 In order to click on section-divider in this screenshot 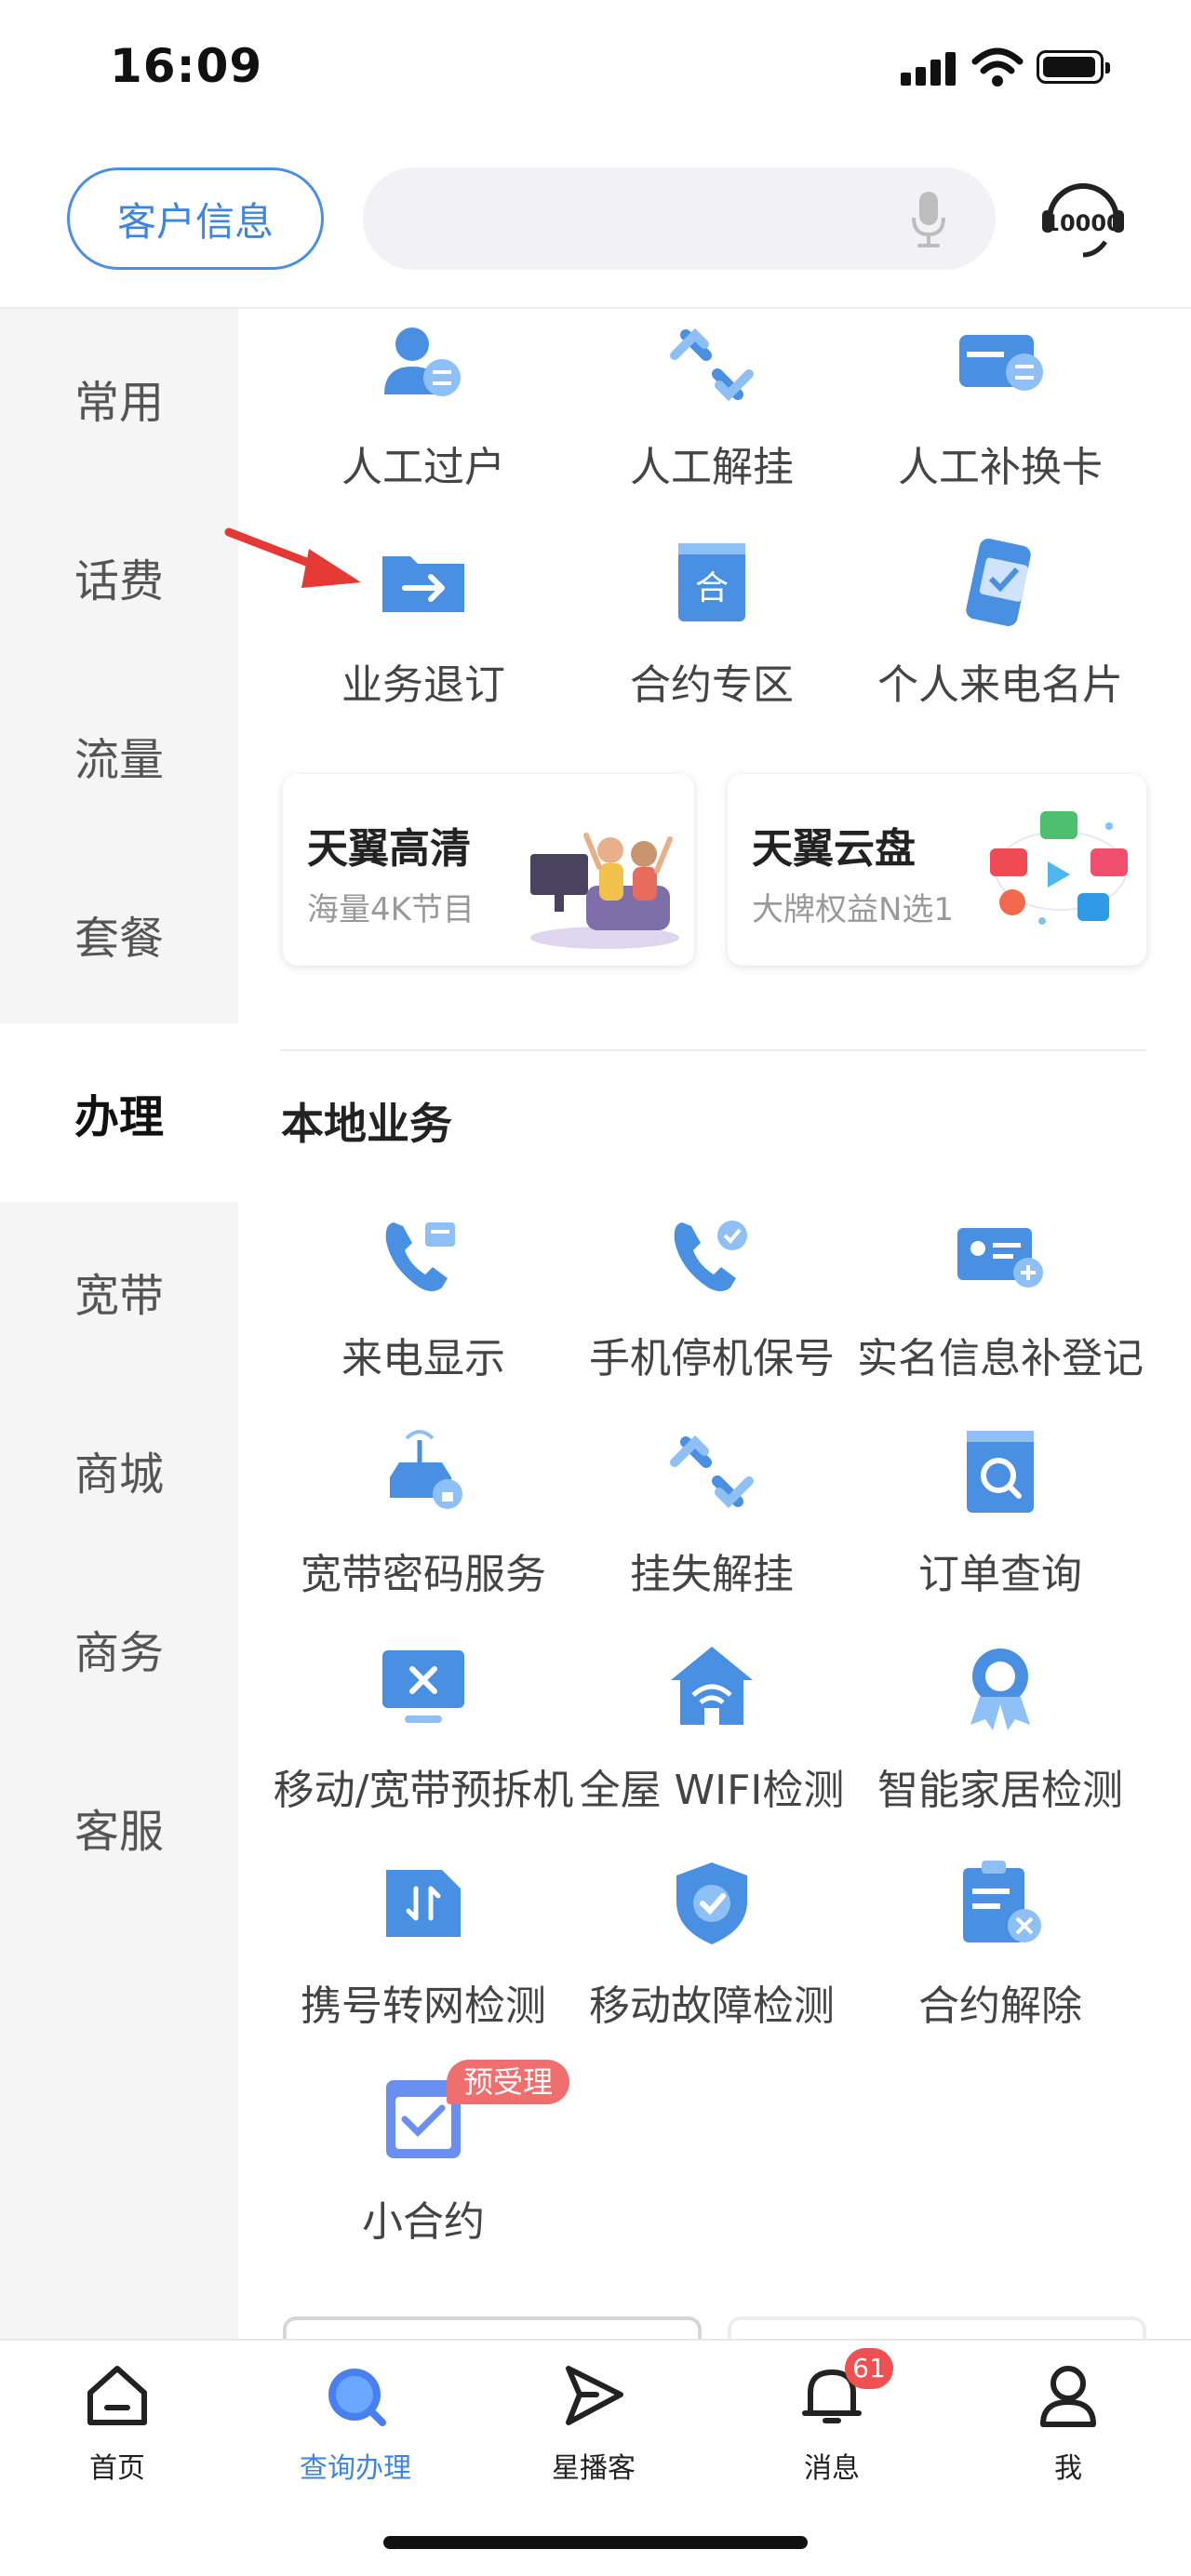, I will do `click(713, 1050)`.